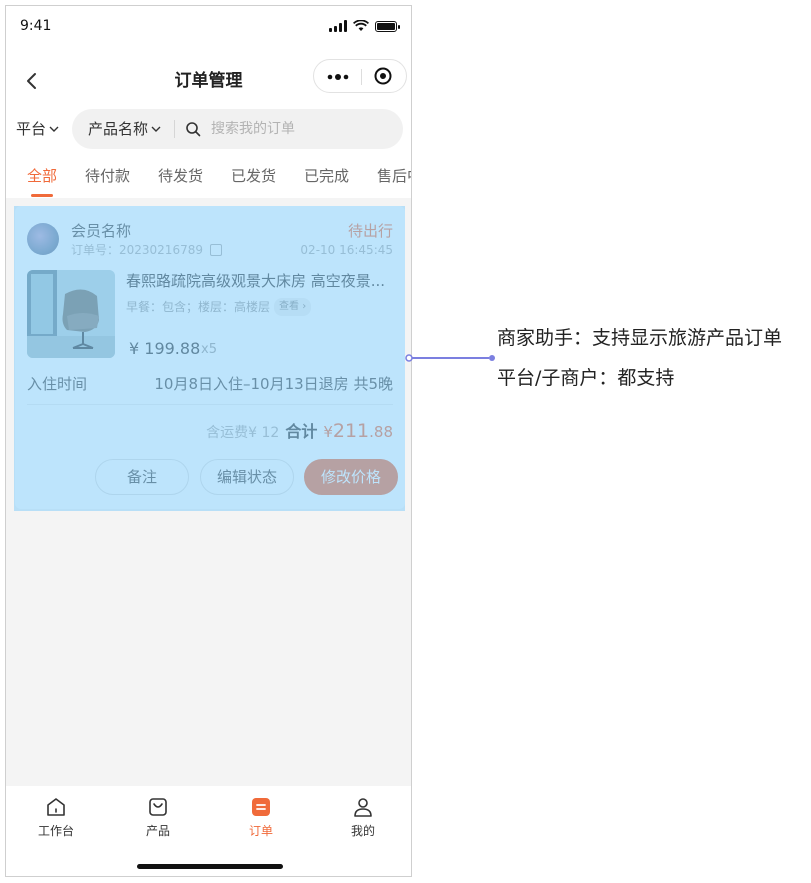 This screenshot has width=811, height=883. What do you see at coordinates (165, 348) in the screenshot?
I see `product-price: ¥ 199.88` at bounding box center [165, 348].